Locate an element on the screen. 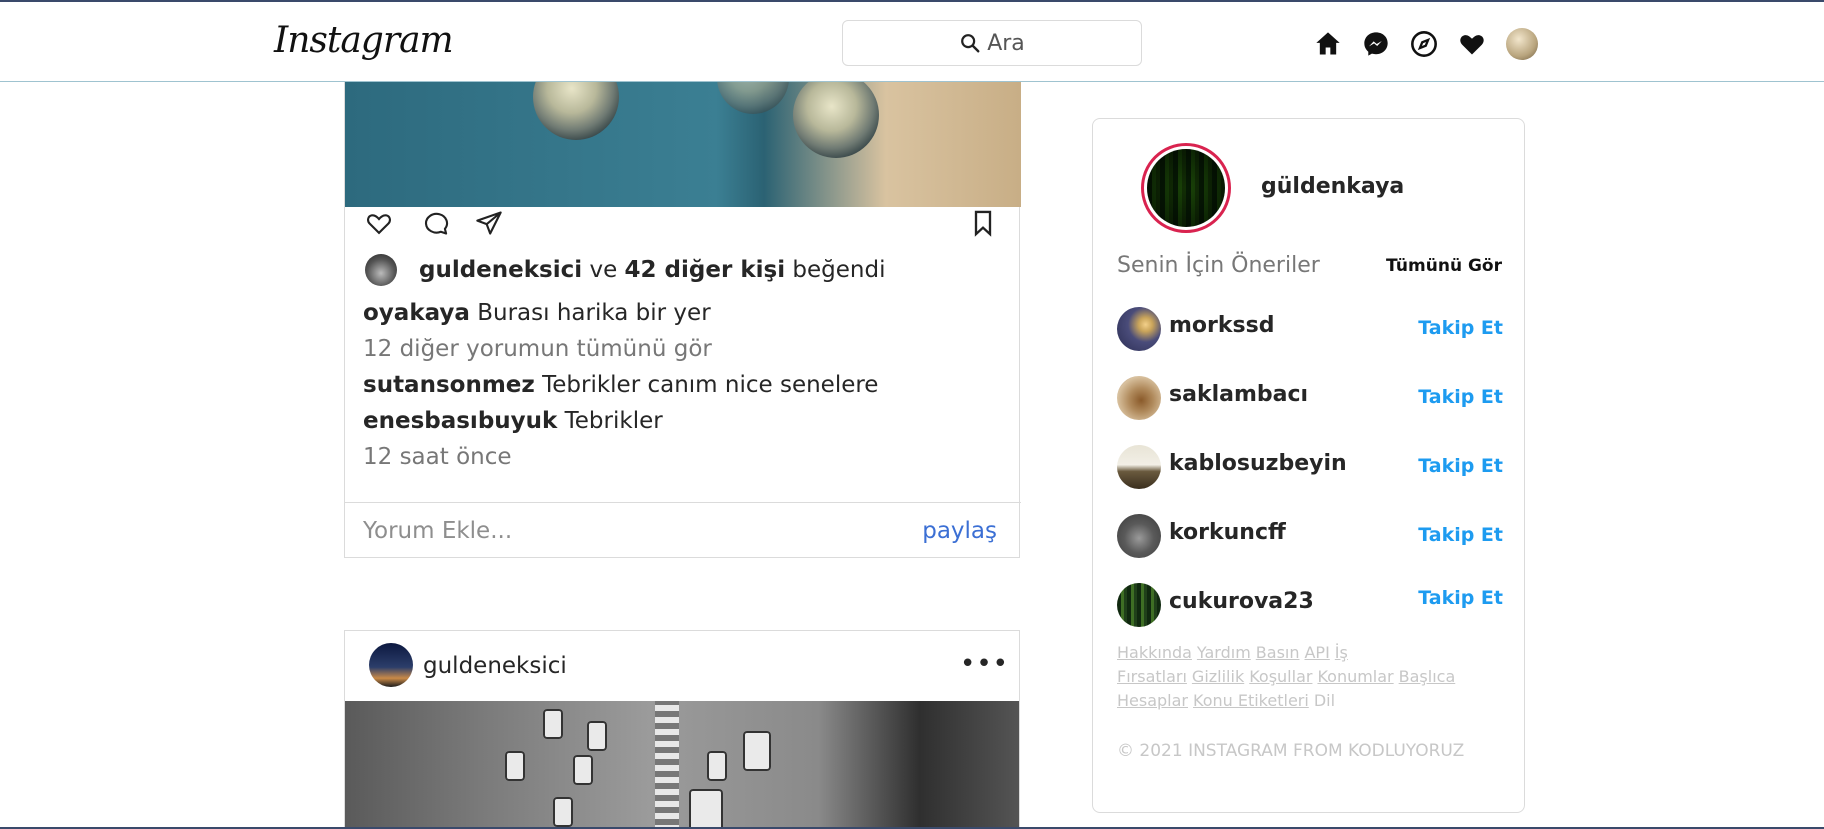 The image size is (1824, 829). footer-link-hashtags: Konu Etiketleri is located at coordinates (1251, 700).